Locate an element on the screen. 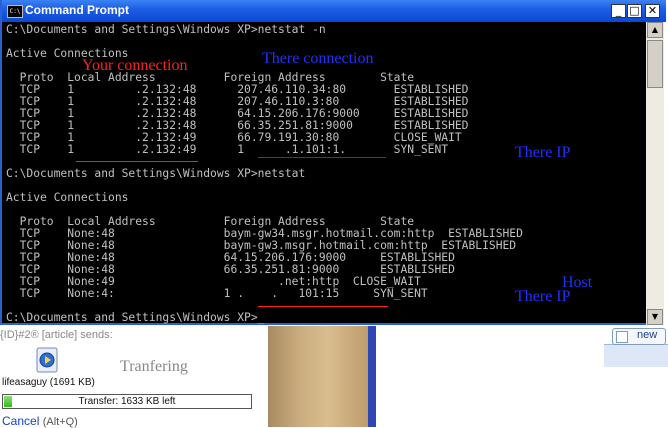  new-document-icon is located at coordinates (622, 337).